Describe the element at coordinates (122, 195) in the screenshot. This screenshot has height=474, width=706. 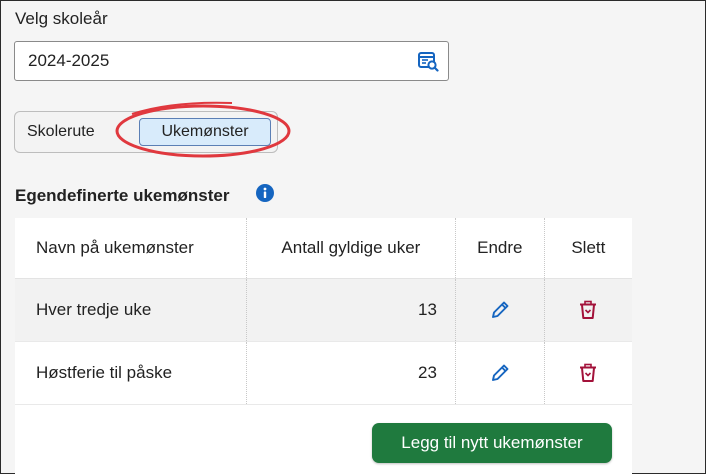
I see `section-title: Egendefinerte ukemønster` at that location.